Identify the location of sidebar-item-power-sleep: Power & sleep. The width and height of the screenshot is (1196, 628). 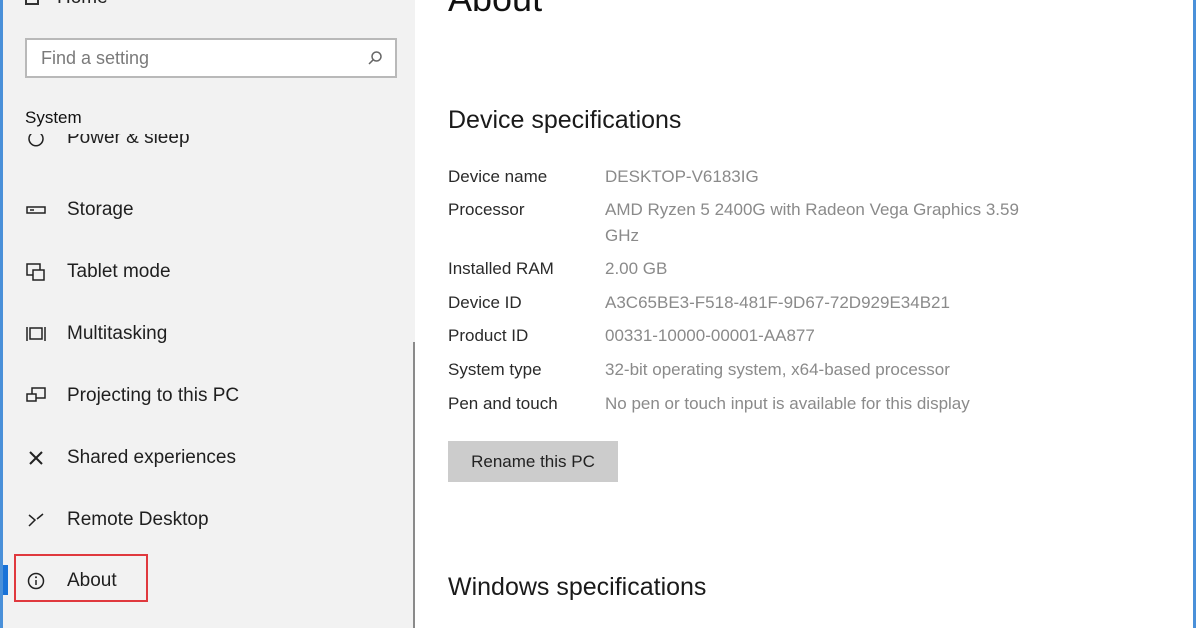
(107, 146).